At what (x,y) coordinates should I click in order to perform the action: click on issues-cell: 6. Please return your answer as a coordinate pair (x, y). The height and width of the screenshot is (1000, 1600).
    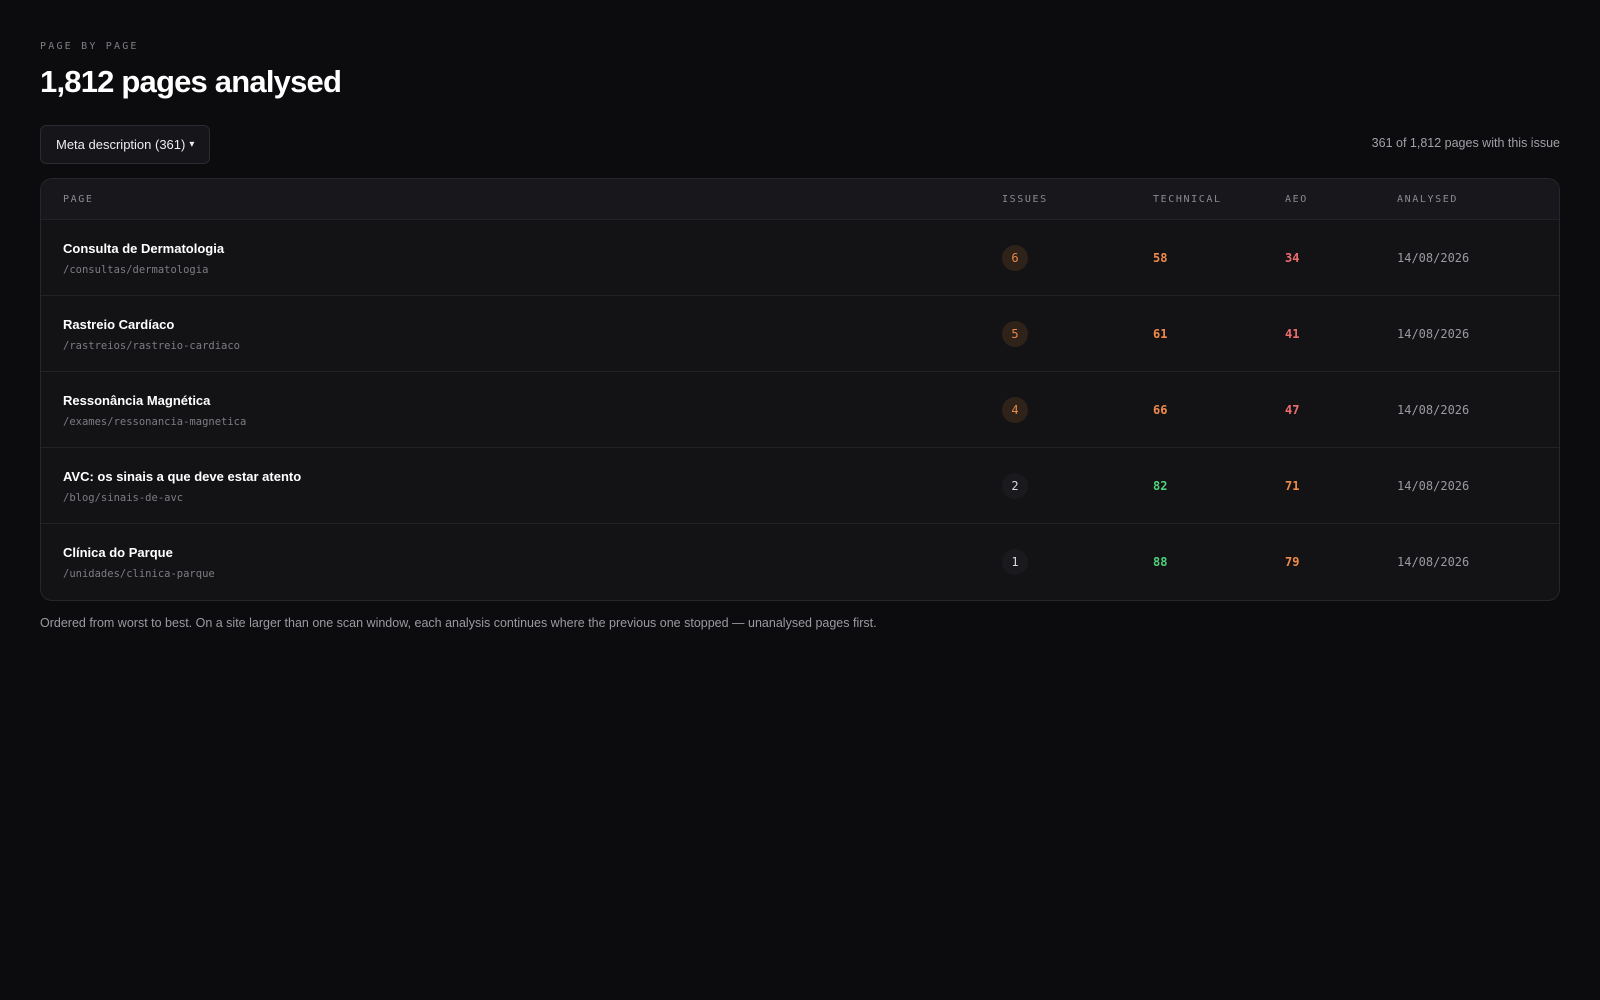
    Looking at the image, I should click on (1015, 258).